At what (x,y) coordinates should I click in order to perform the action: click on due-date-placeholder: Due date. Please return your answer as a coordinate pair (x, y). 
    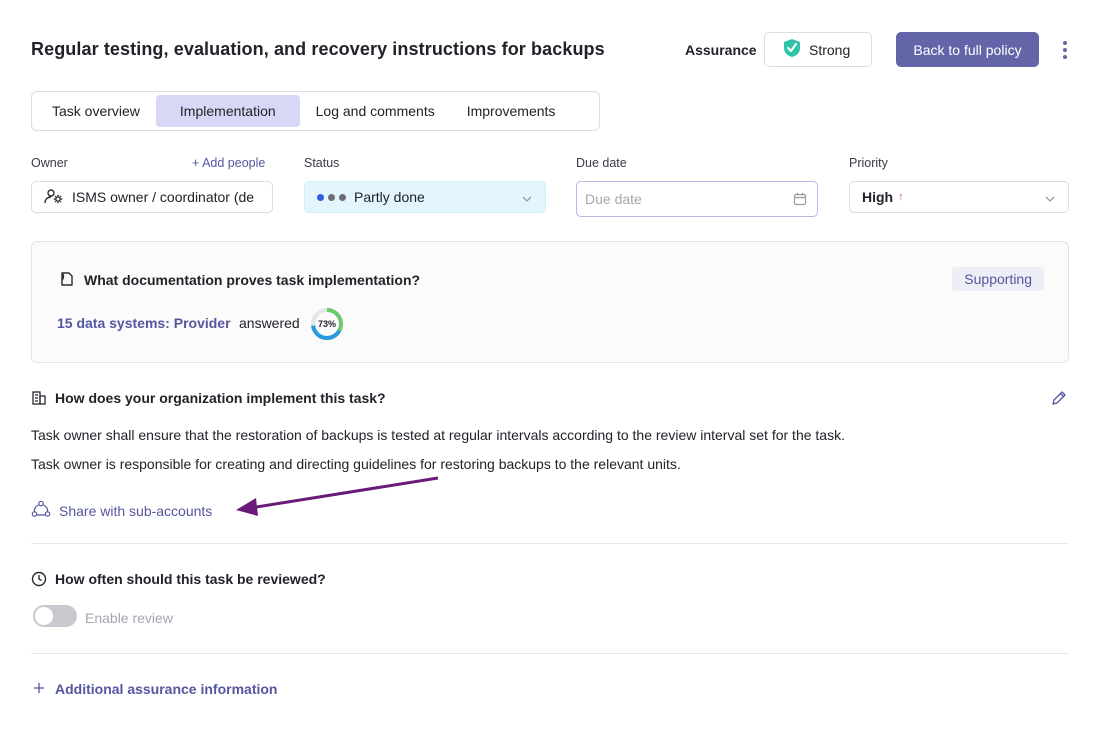
    Looking at the image, I should click on (613, 199).